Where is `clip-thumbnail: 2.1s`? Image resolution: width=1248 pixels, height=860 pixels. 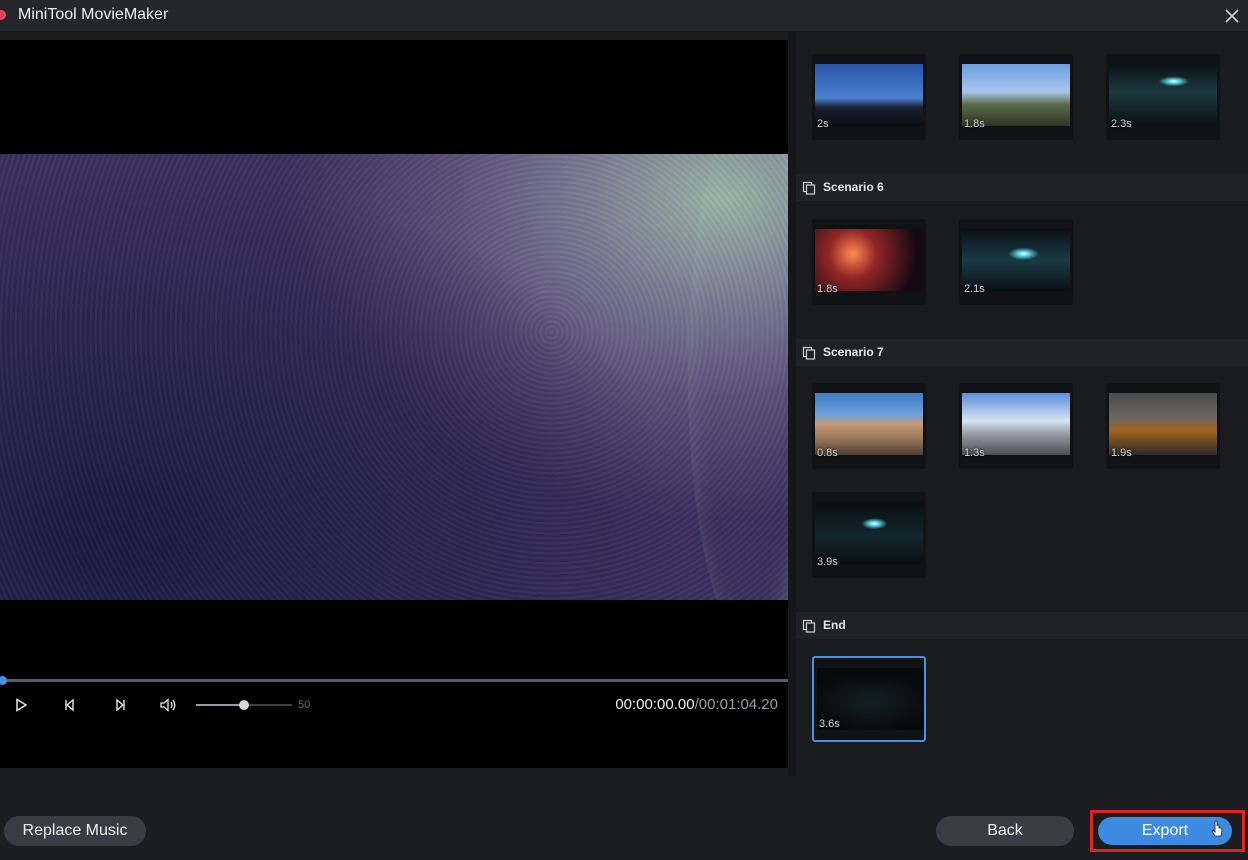 clip-thumbnail: 2.1s is located at coordinates (1016, 262).